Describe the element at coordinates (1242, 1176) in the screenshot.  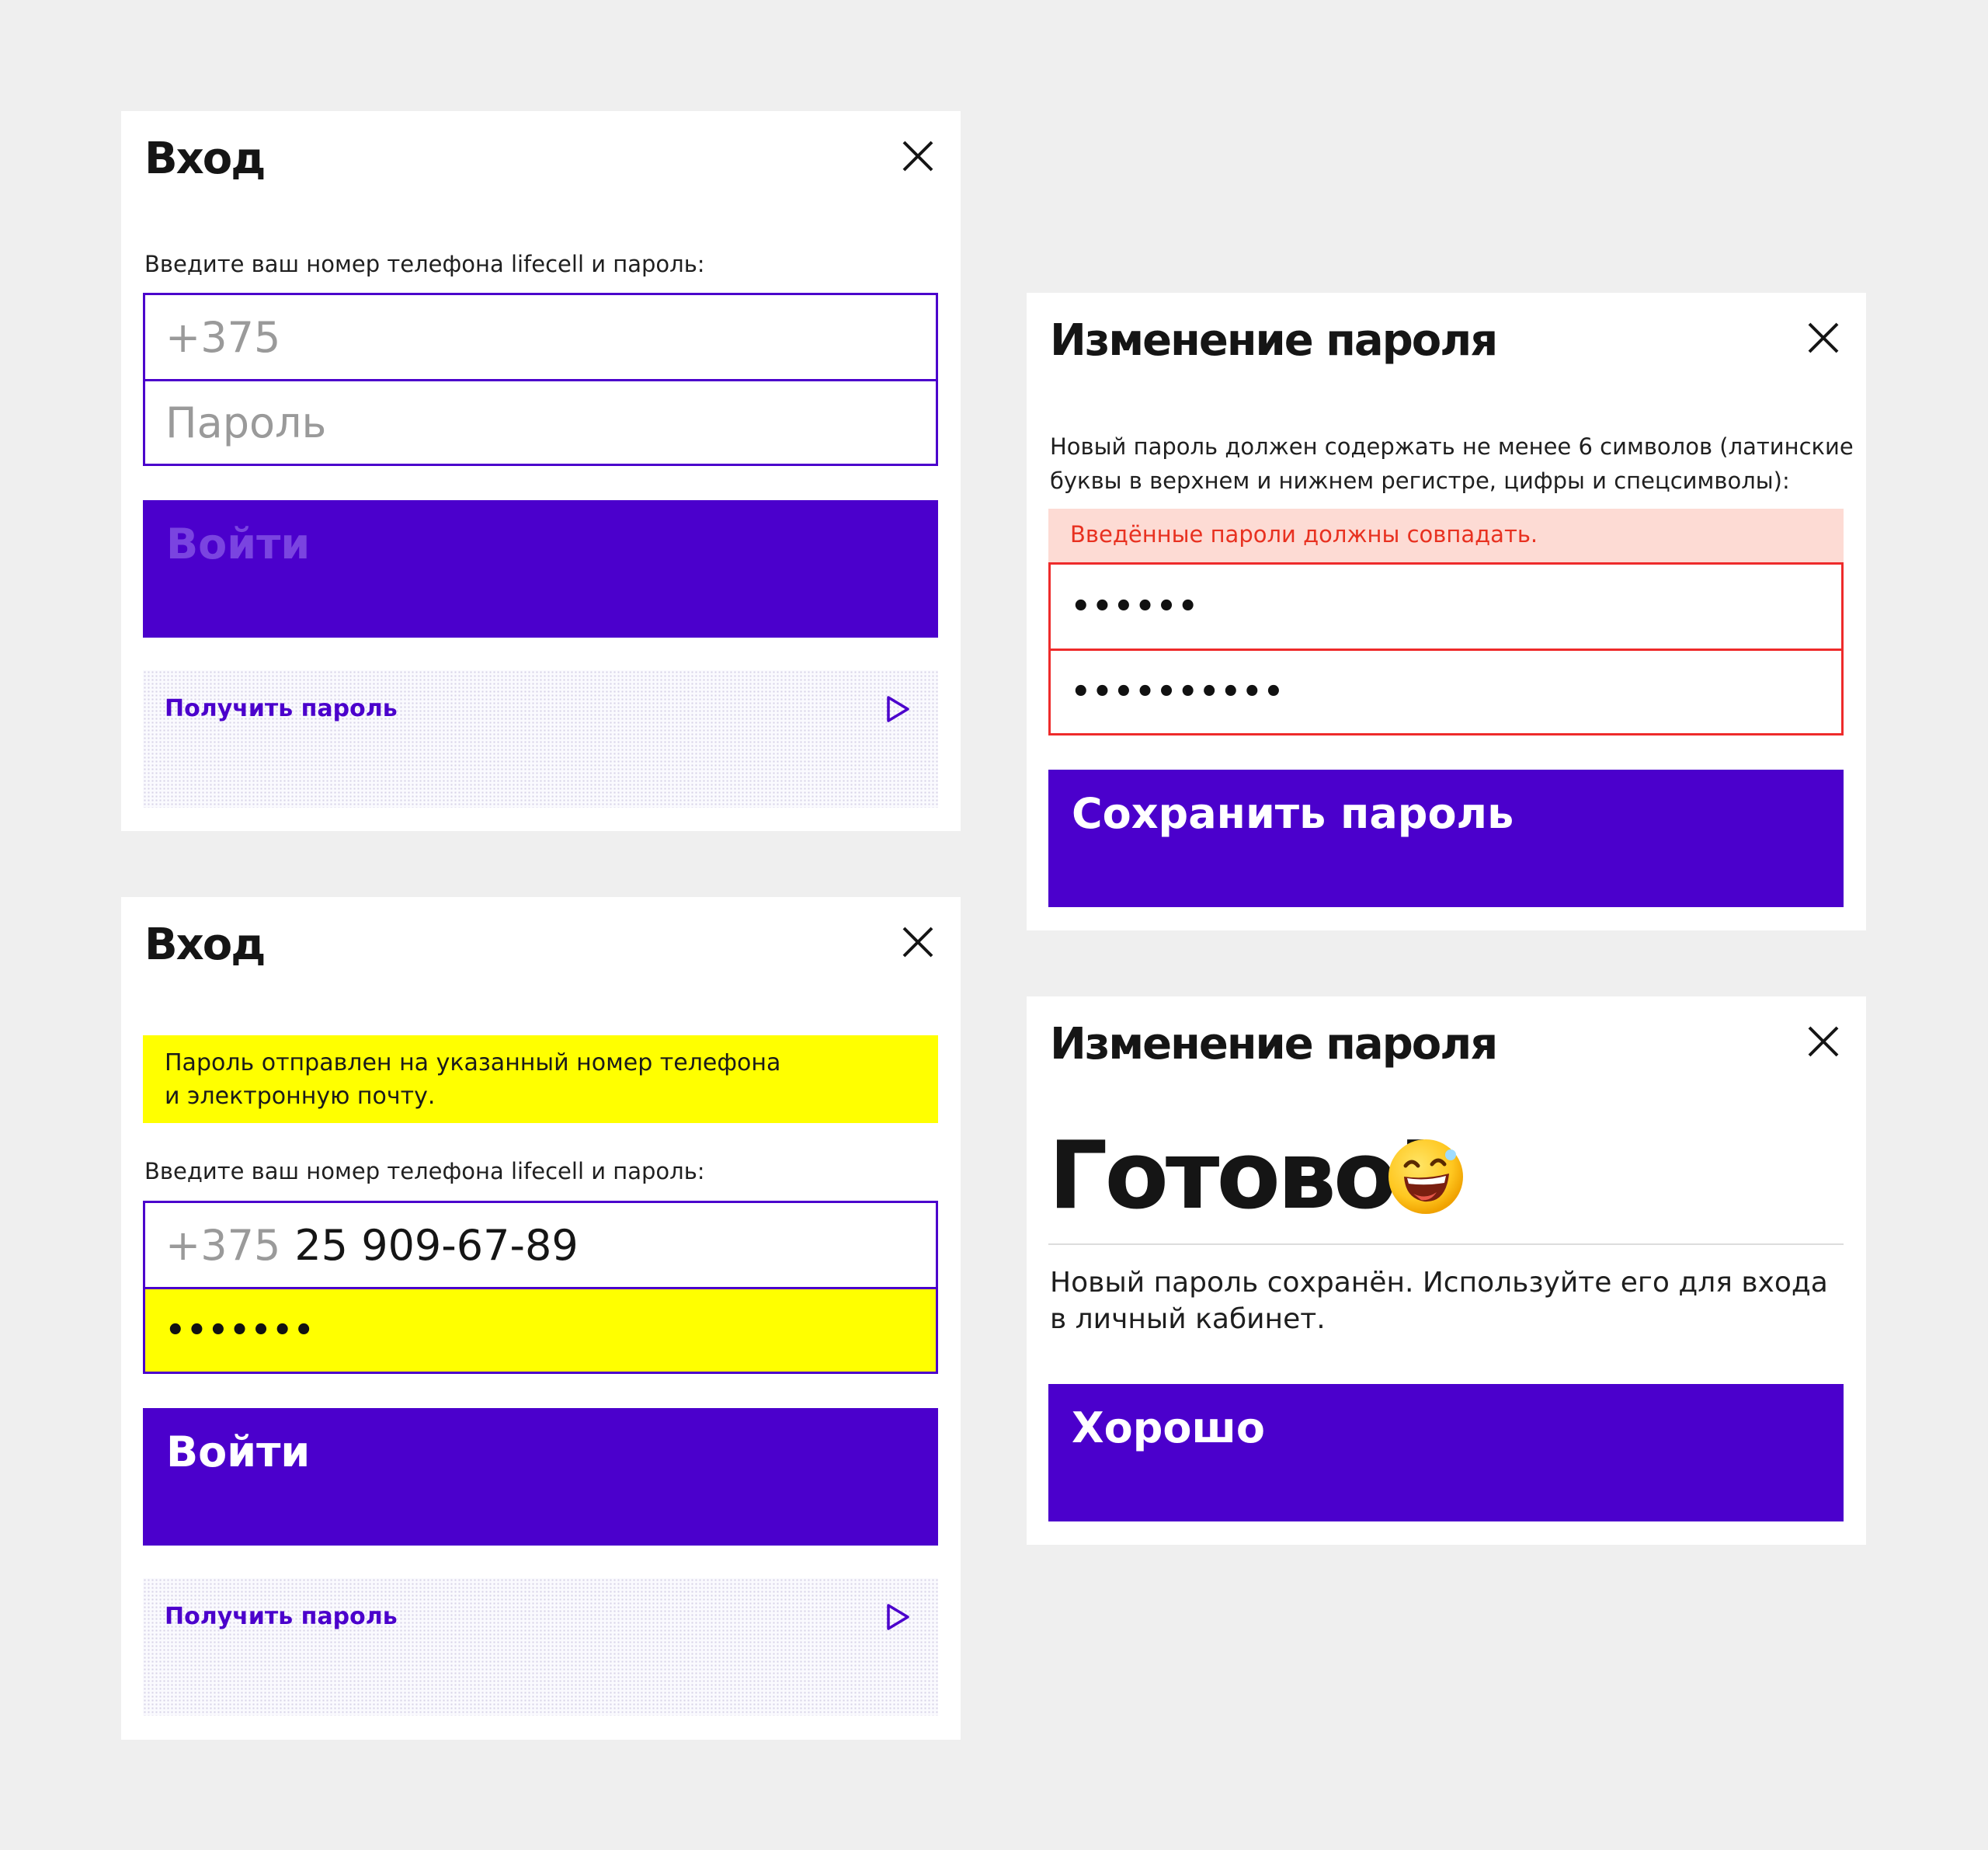
I see `success-heading: Готово!` at that location.